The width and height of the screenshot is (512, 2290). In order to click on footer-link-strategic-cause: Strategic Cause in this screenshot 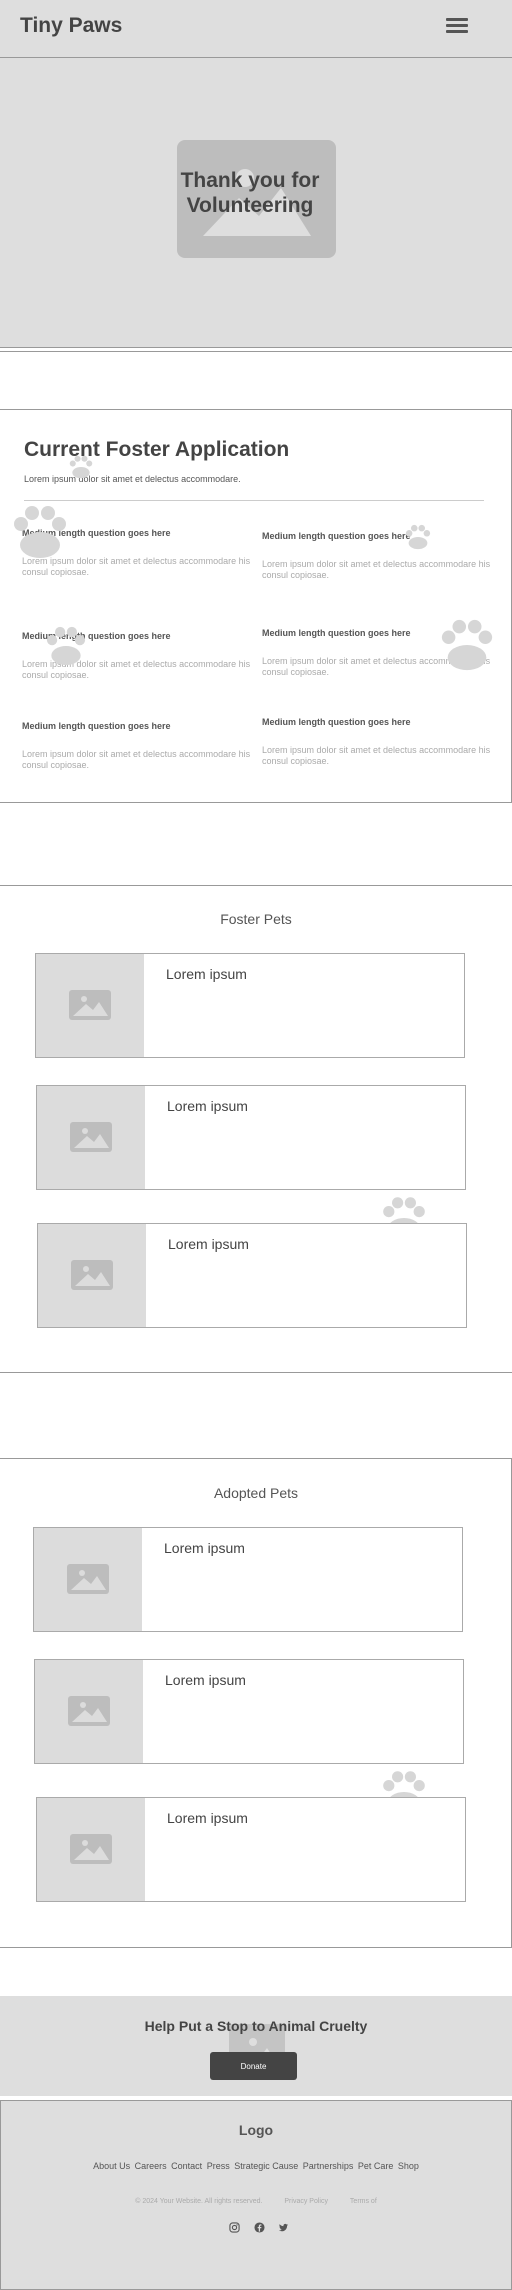, I will do `click(266, 2166)`.